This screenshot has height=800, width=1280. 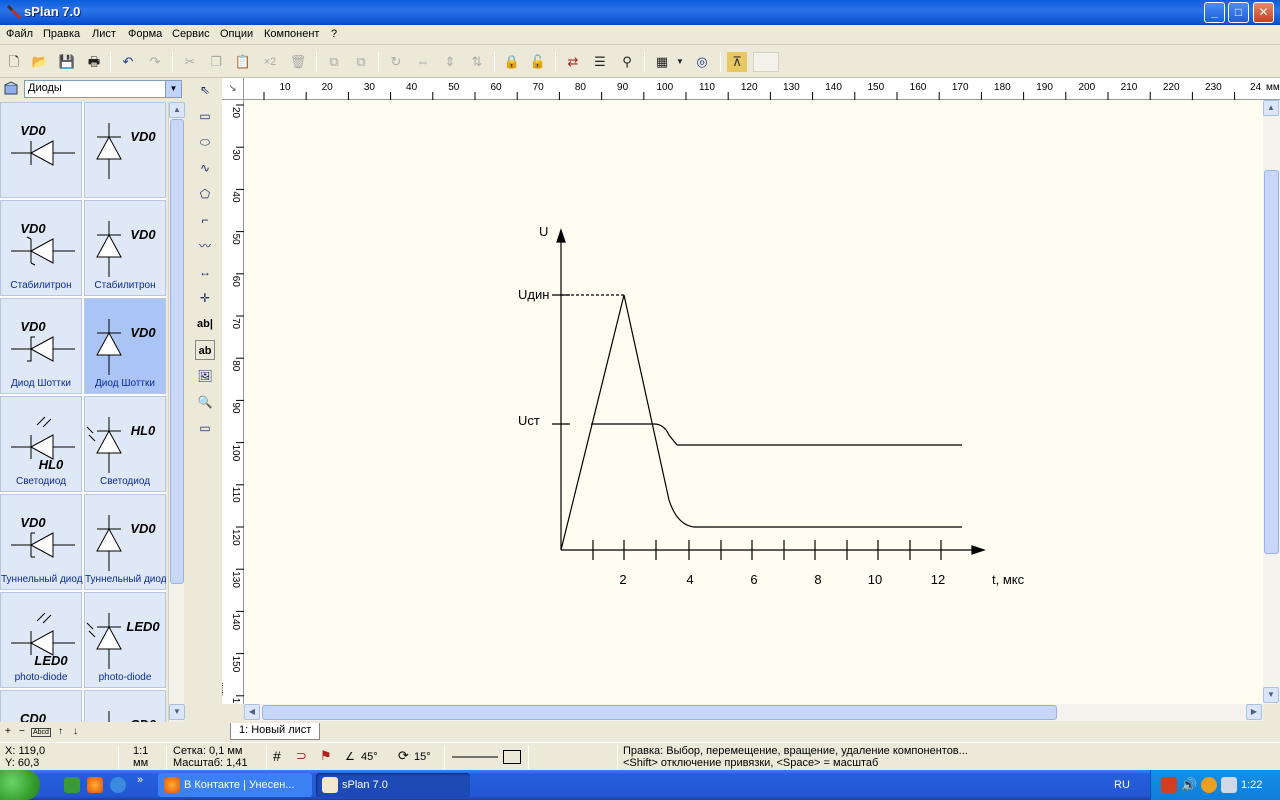 I want to click on dimension-tool-icon: ↔, so click(x=205, y=272).